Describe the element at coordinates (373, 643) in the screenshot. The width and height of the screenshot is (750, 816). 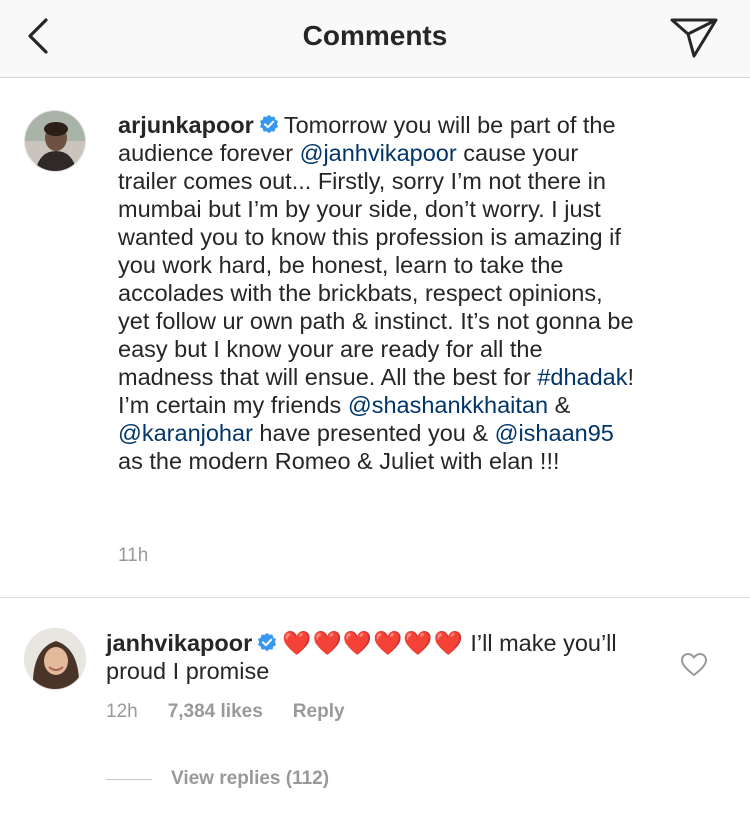
I see `heart-emojis: ❤️❤️❤️❤️❤️❤️` at that location.